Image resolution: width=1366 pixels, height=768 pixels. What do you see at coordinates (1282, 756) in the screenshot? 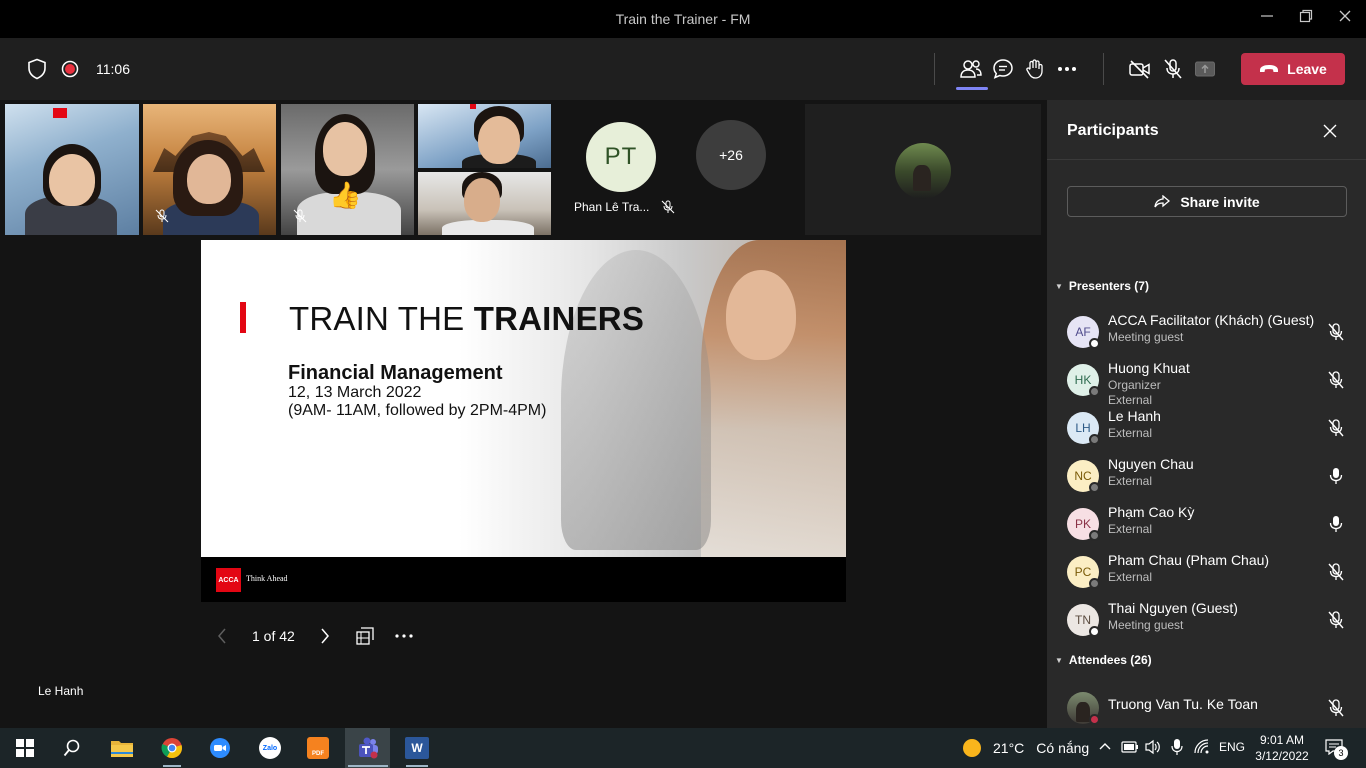
I see `clock-date: 3/12/2022` at bounding box center [1282, 756].